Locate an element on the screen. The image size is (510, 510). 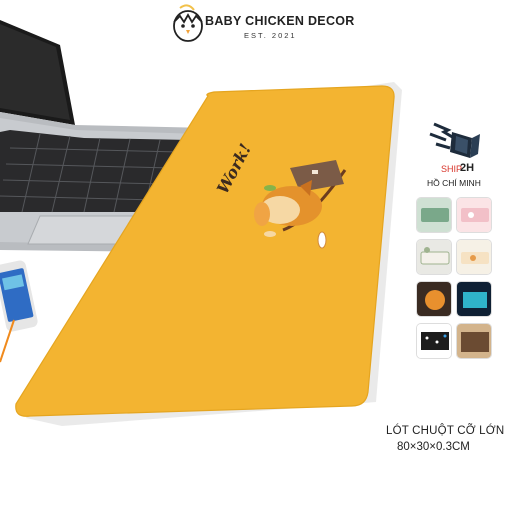
ship-time: 2H is located at coordinates (467, 168).